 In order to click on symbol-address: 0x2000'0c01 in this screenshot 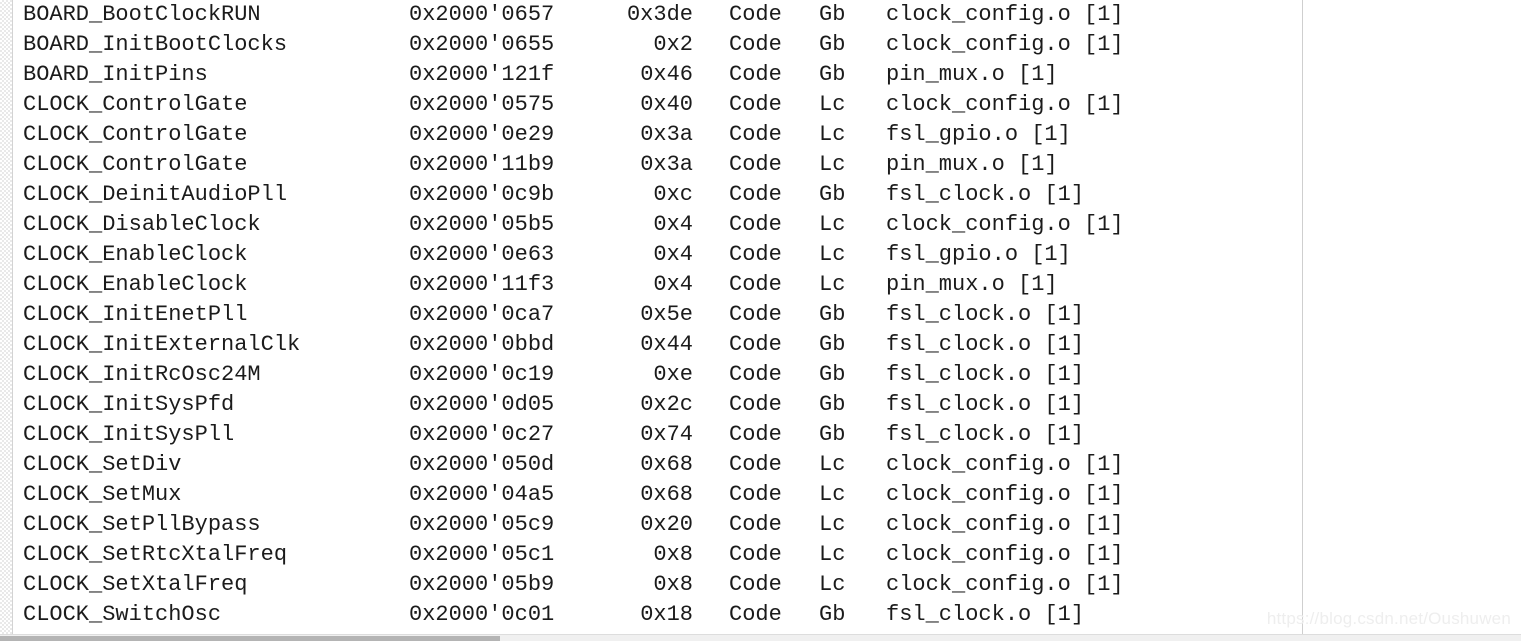, I will do `click(482, 614)`.